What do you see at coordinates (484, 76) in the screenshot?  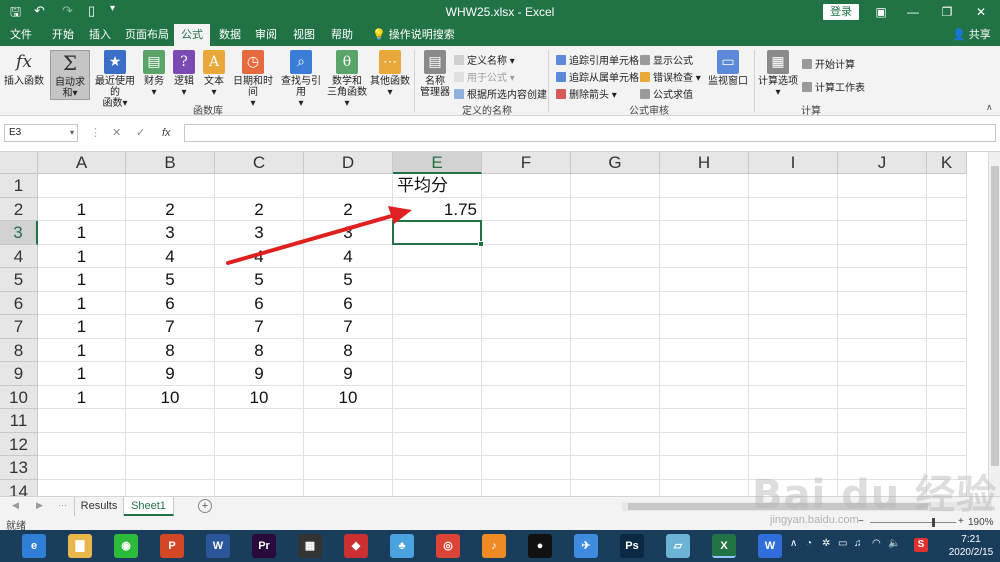 I see `use-in-formula-button: 用于公式 ▾` at bounding box center [484, 76].